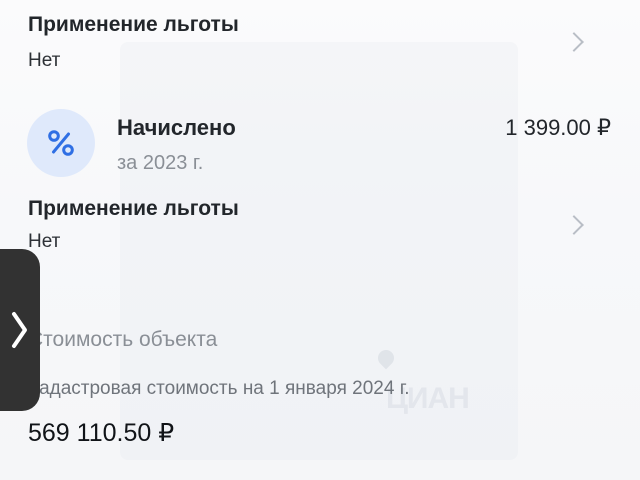 The image size is (640, 480). I want to click on cadastral-value-amount: 569 110.50 ₽, so click(101, 433).